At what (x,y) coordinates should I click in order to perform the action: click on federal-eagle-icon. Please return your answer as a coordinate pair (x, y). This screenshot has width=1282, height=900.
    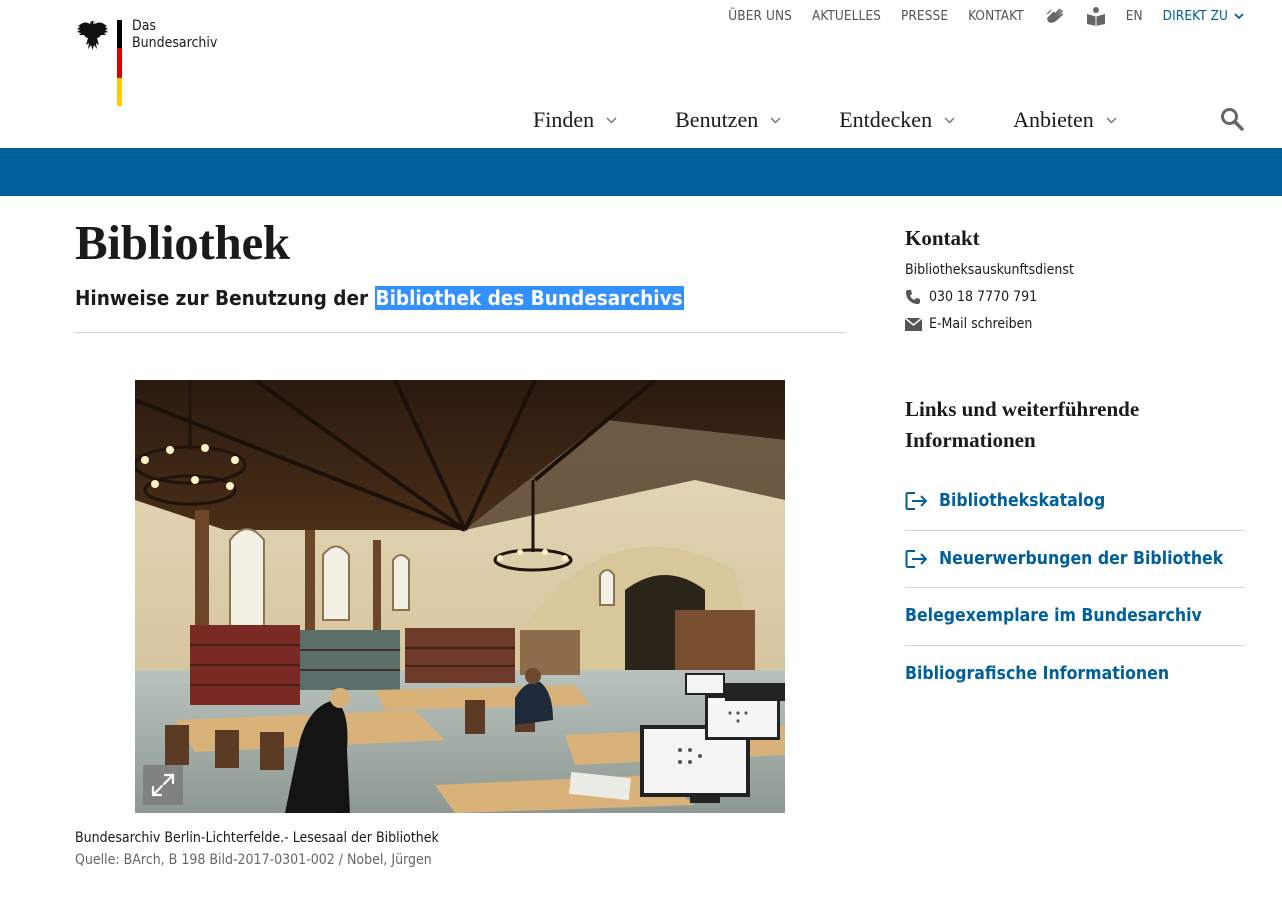
    Looking at the image, I should click on (92, 35).